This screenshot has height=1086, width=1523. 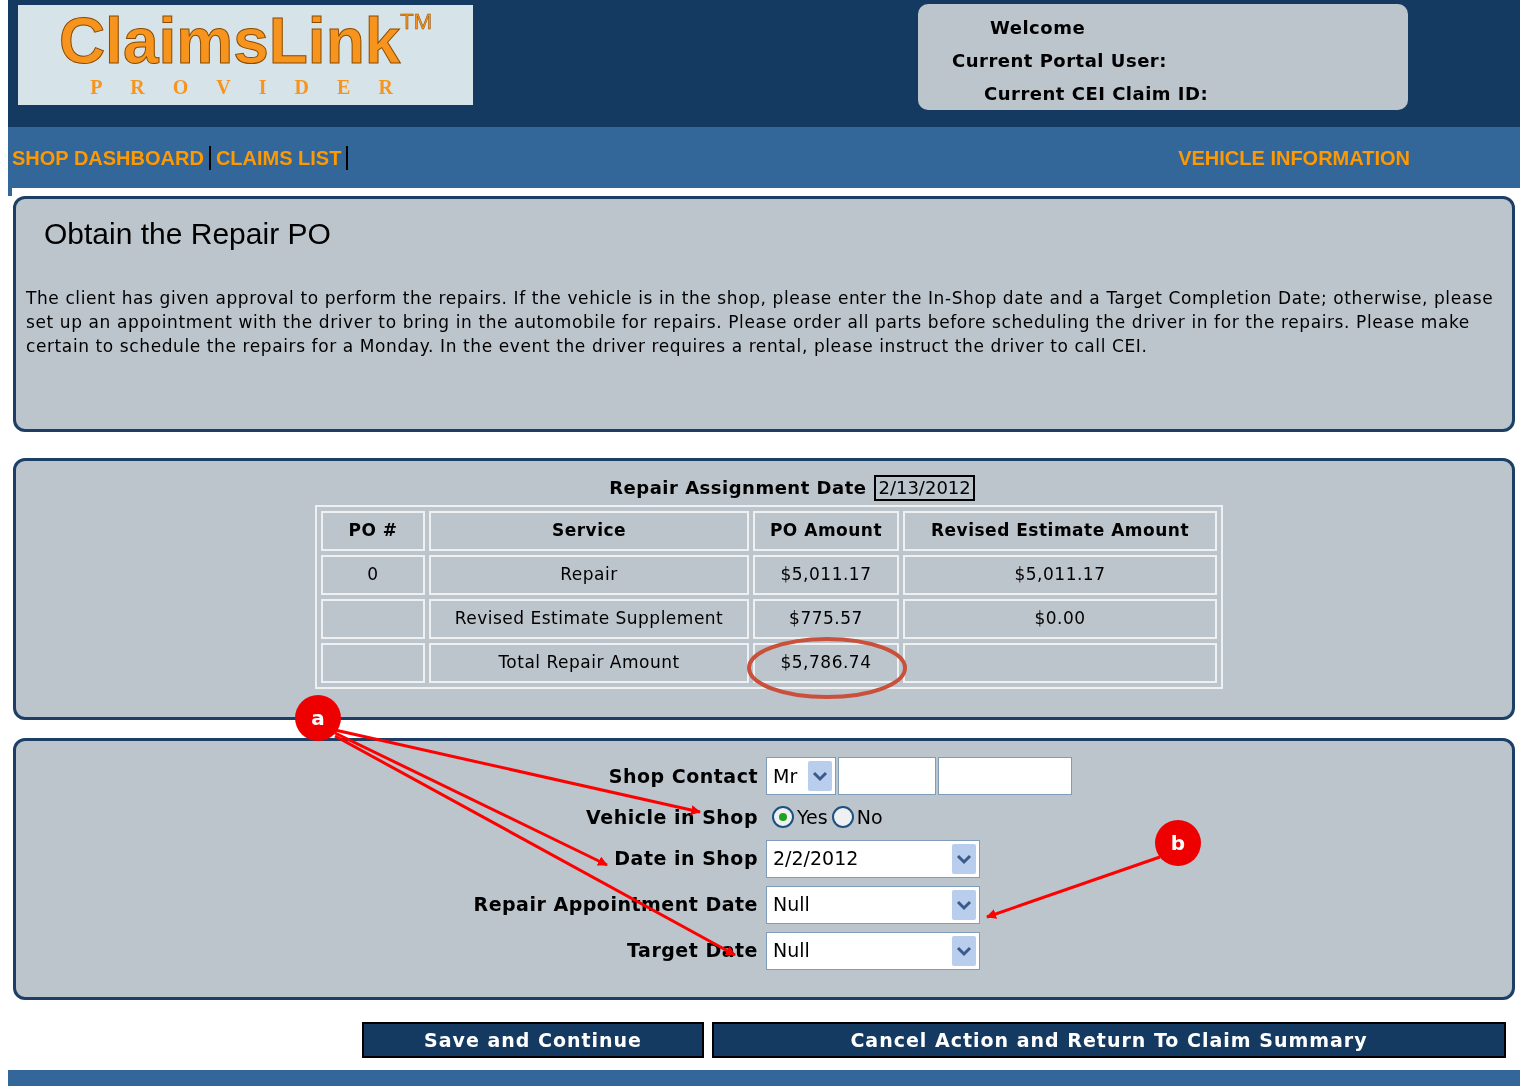 I want to click on trademark-mark: TM, so click(x=416, y=21).